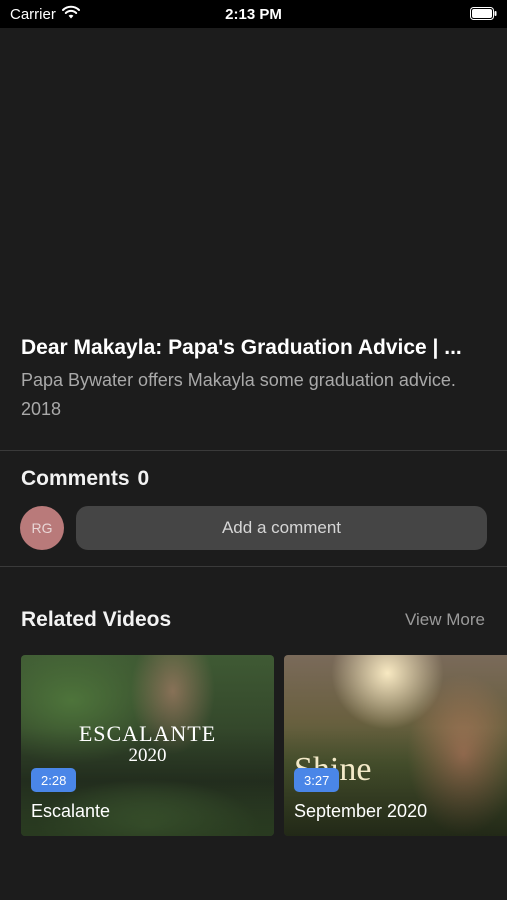 The width and height of the screenshot is (507, 900). Describe the element at coordinates (75, 478) in the screenshot. I see `comments-label: Comments` at that location.